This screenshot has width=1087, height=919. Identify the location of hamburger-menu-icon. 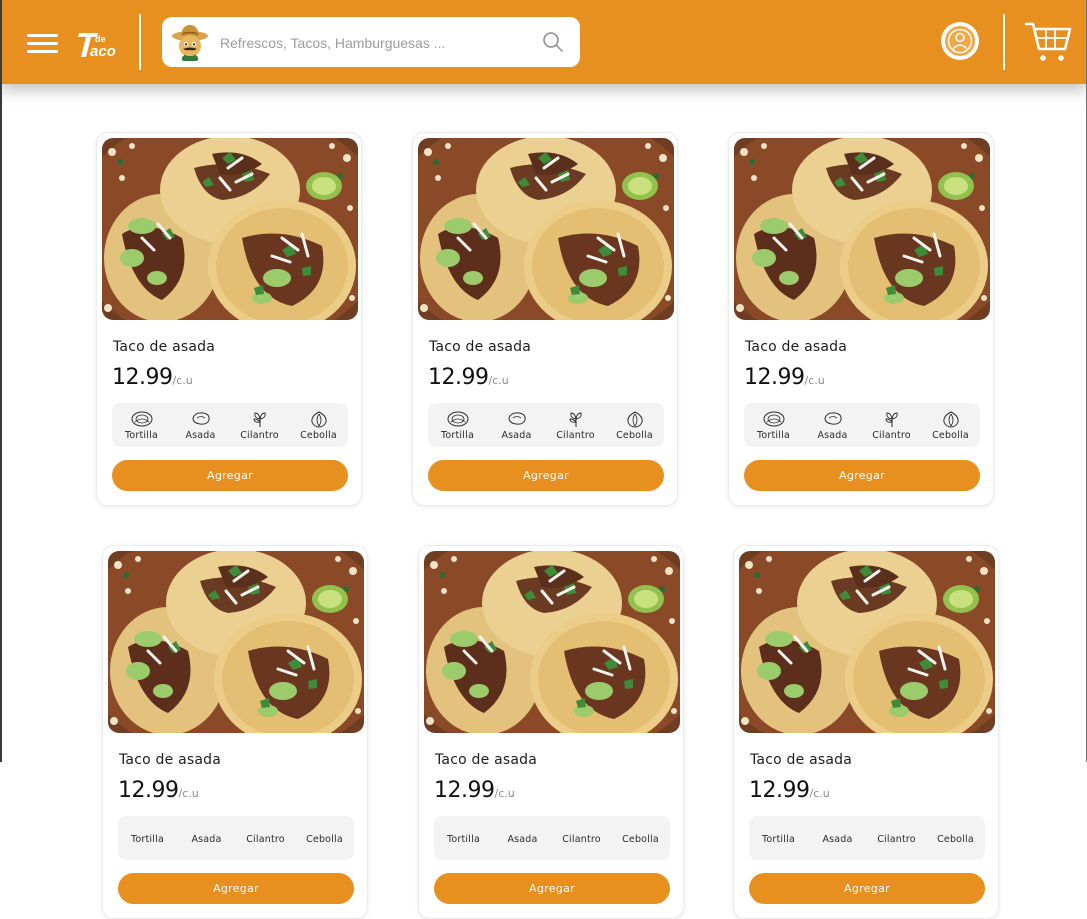
(42, 43).